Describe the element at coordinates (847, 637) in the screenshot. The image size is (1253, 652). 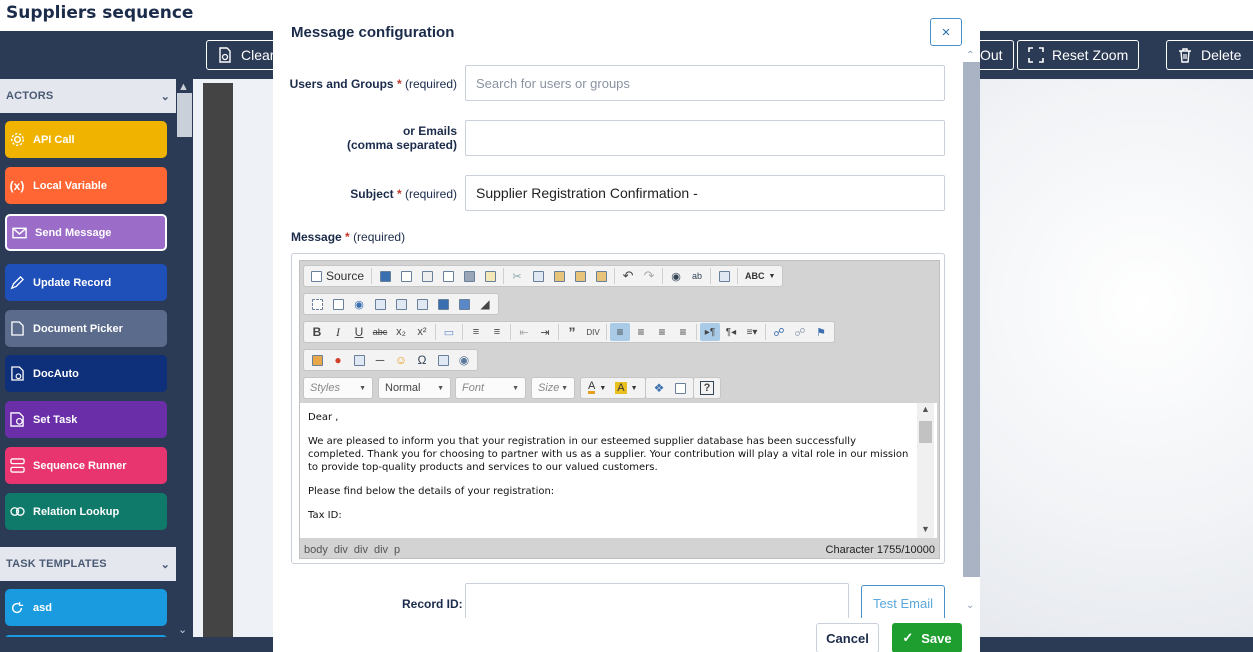
I see `cancel-button: Cancel` at that location.